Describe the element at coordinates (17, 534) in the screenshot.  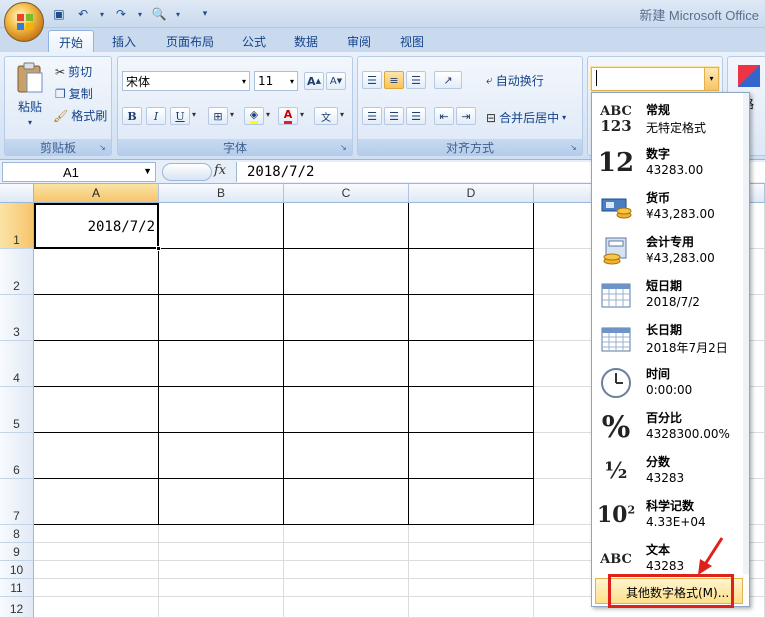
I see `row-header-8: 8` at that location.